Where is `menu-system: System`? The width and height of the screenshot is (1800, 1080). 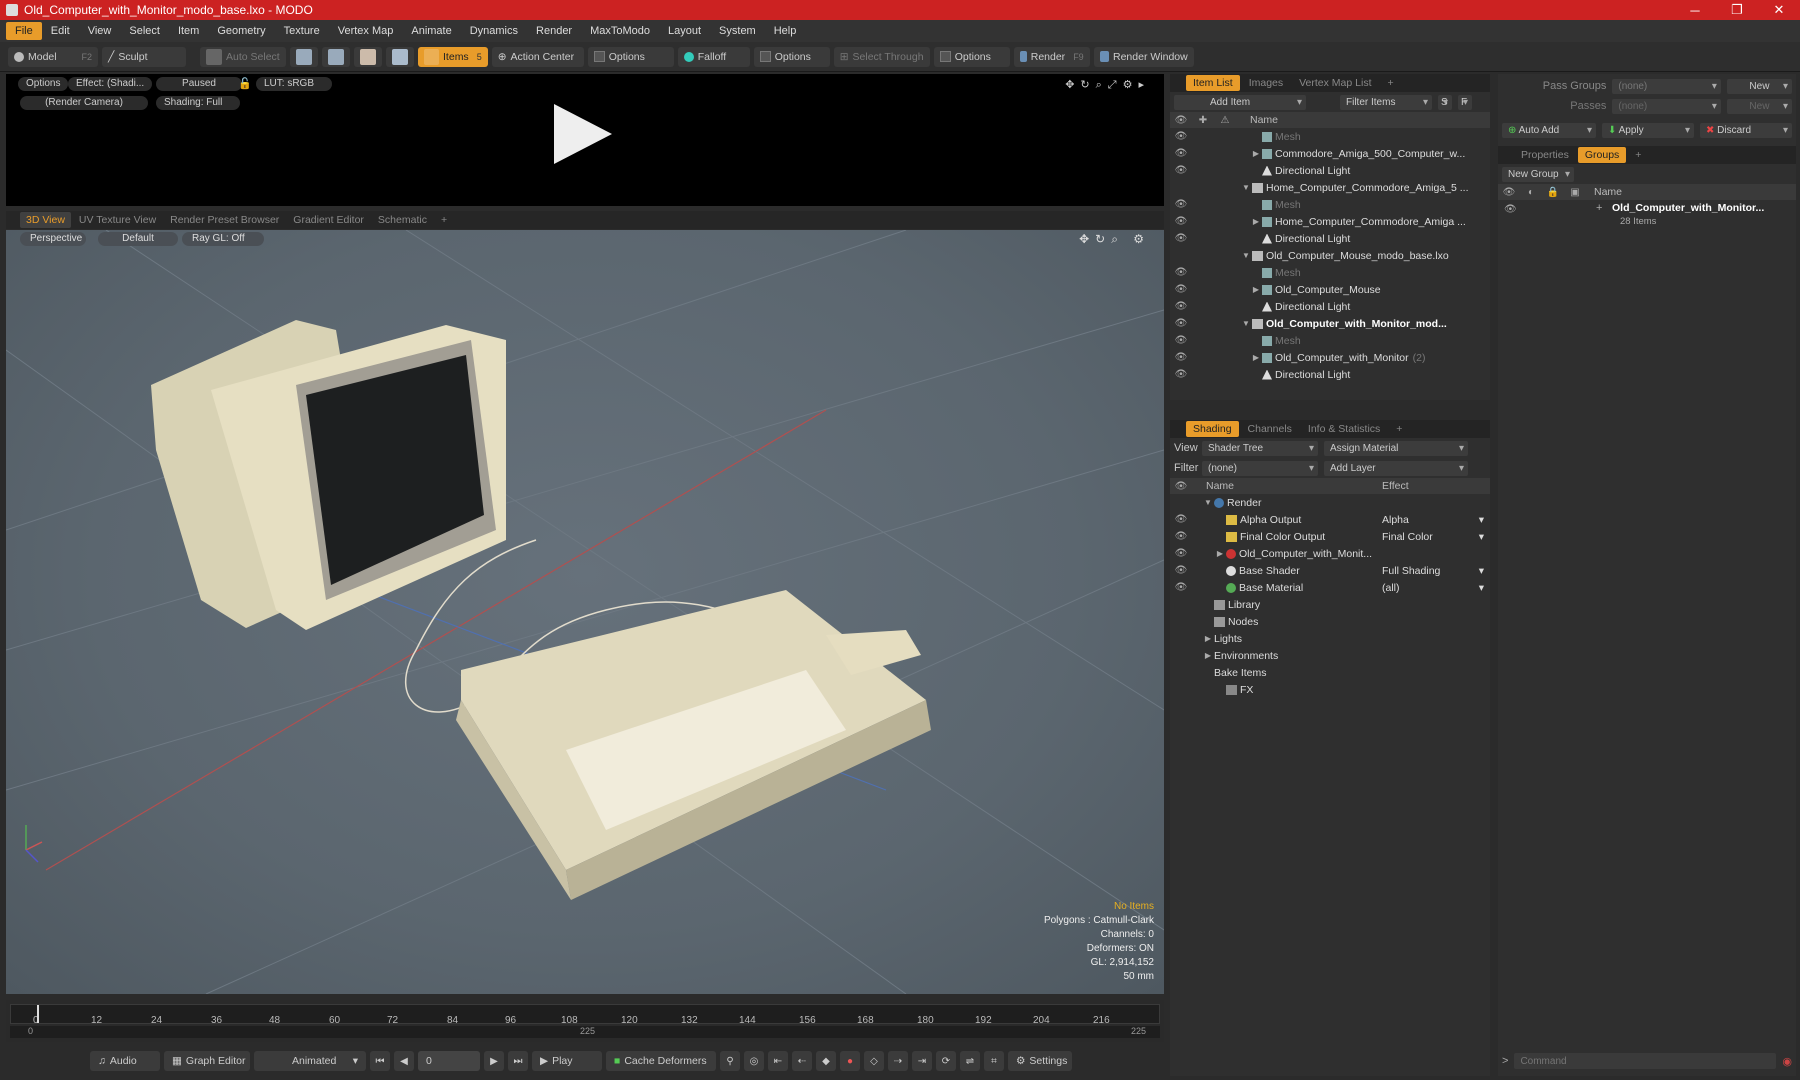 menu-system: System is located at coordinates (737, 31).